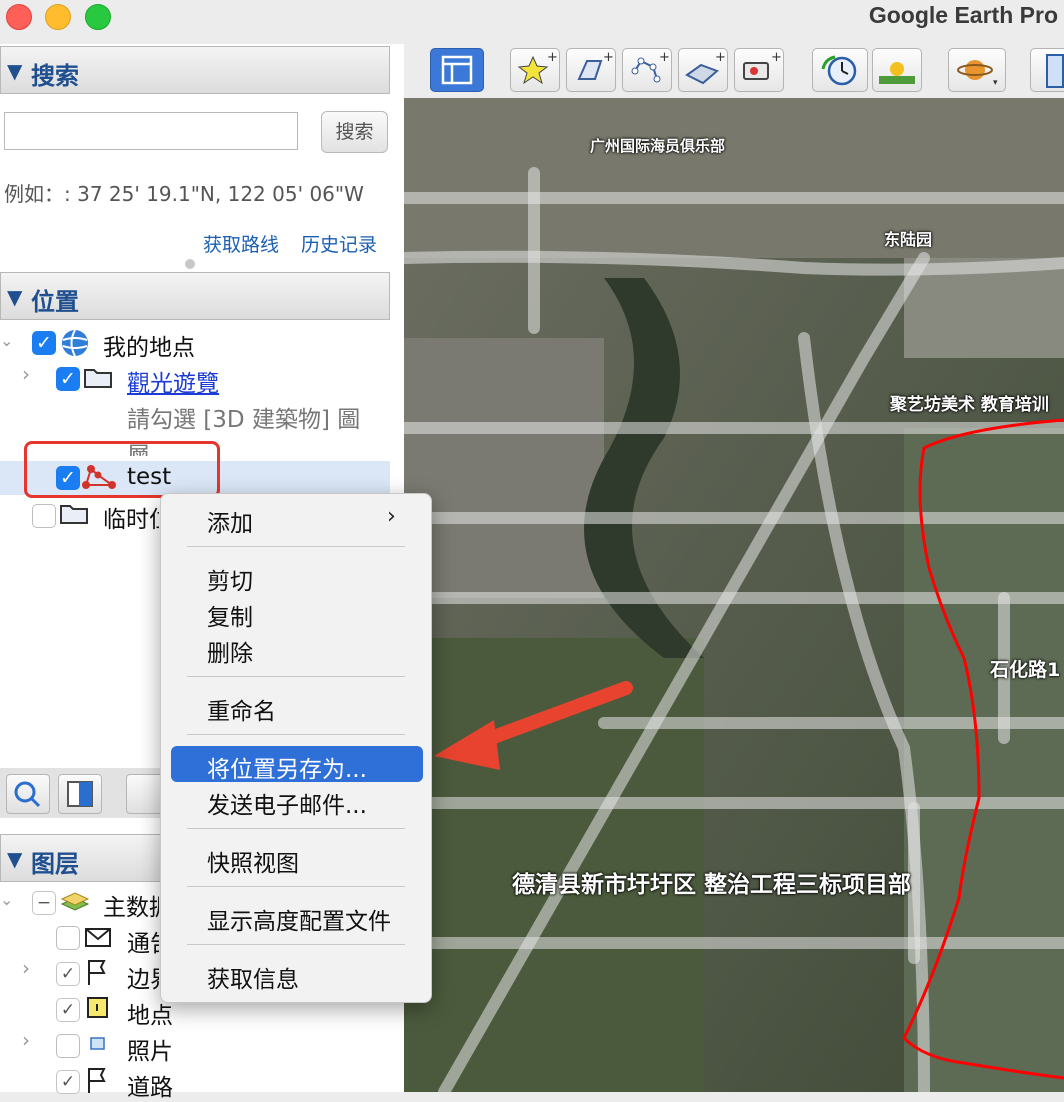 The width and height of the screenshot is (1064, 1102). I want to click on add-path-button: +, so click(647, 70).